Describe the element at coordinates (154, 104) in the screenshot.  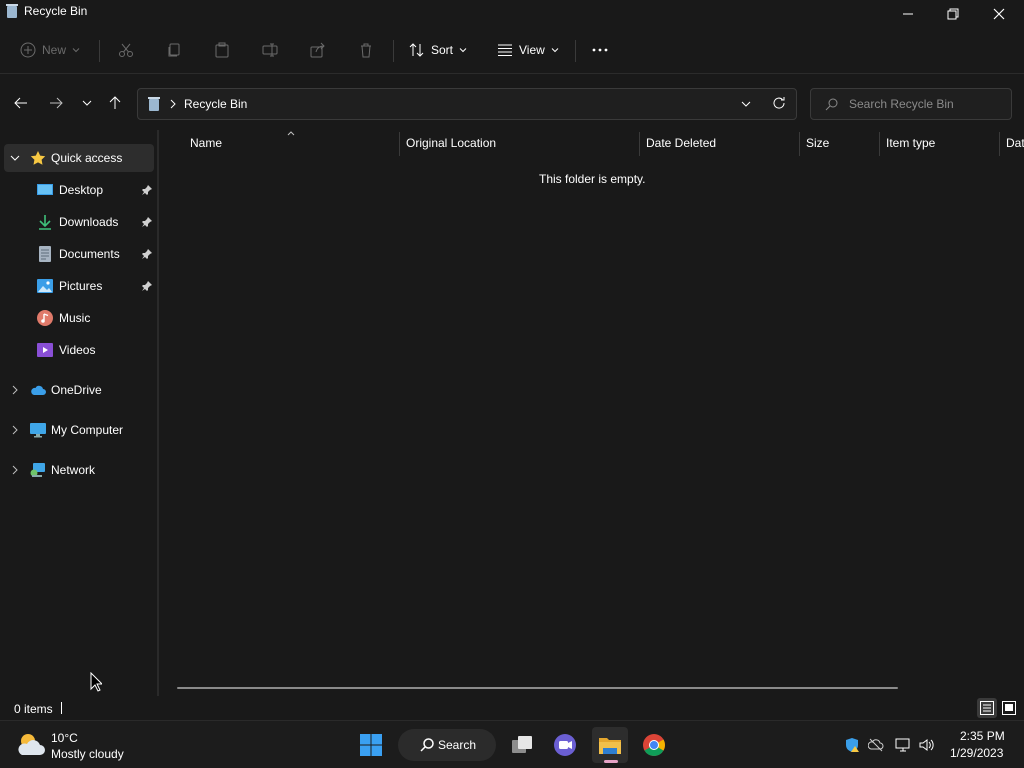
I see `recycle-bin-icon` at that location.